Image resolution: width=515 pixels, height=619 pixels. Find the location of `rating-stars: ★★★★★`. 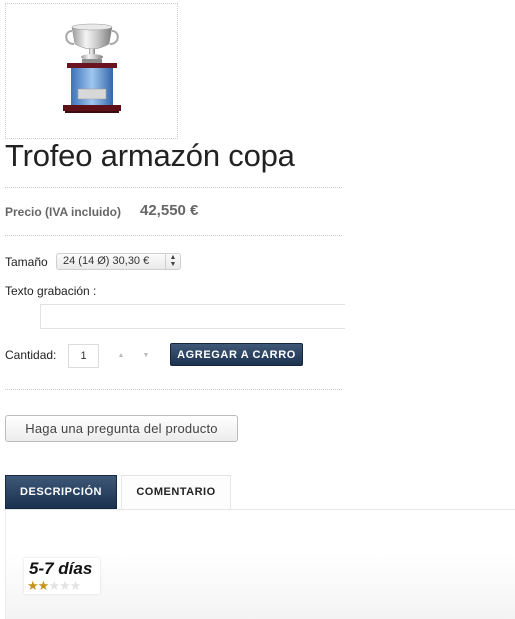

rating-stars: ★★★★★ is located at coordinates (54, 586).